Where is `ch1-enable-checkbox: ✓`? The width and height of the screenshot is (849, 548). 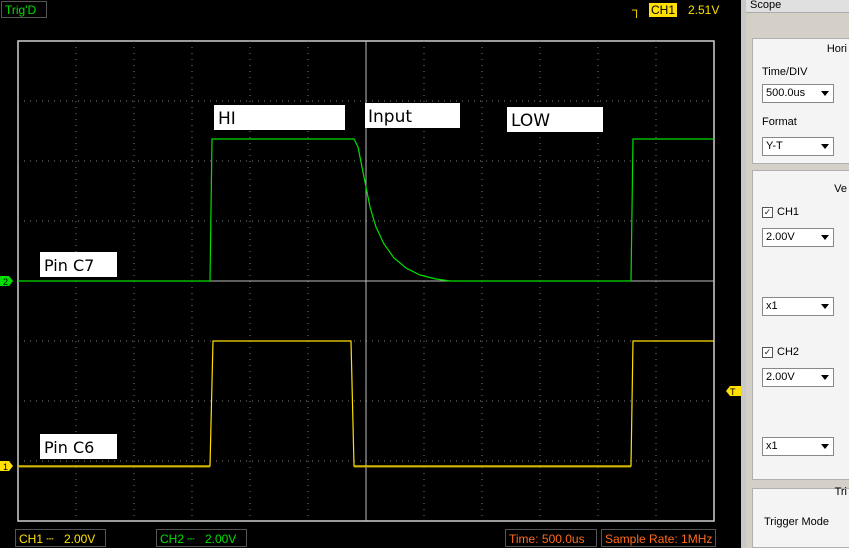
ch1-enable-checkbox: ✓ is located at coordinates (767, 212).